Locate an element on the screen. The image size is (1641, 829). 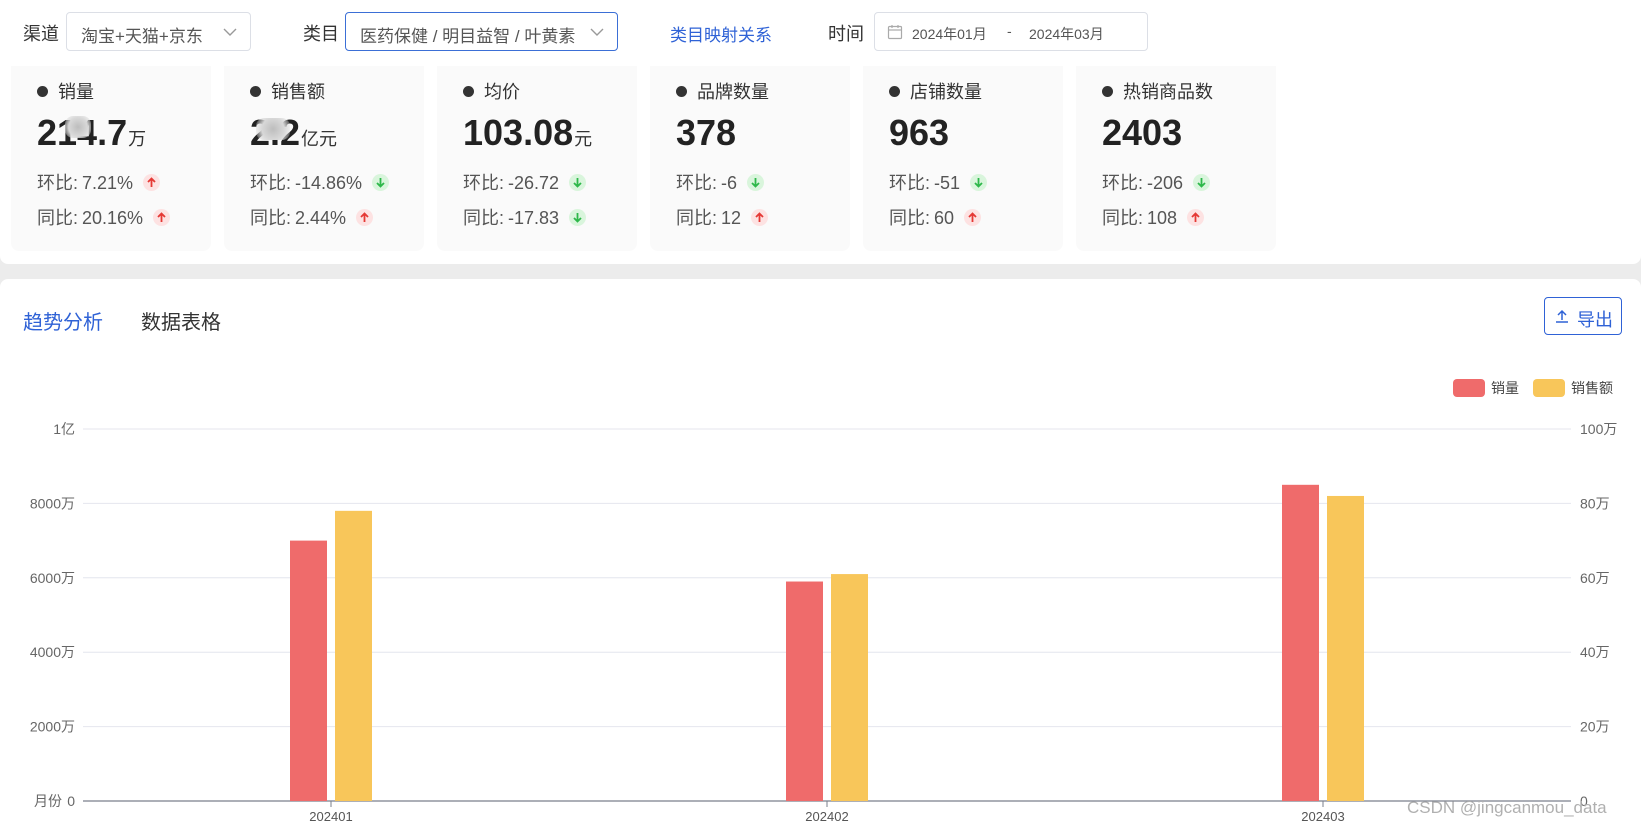
watermark: CSDN @jingcanmou_data is located at coordinates (1507, 807).